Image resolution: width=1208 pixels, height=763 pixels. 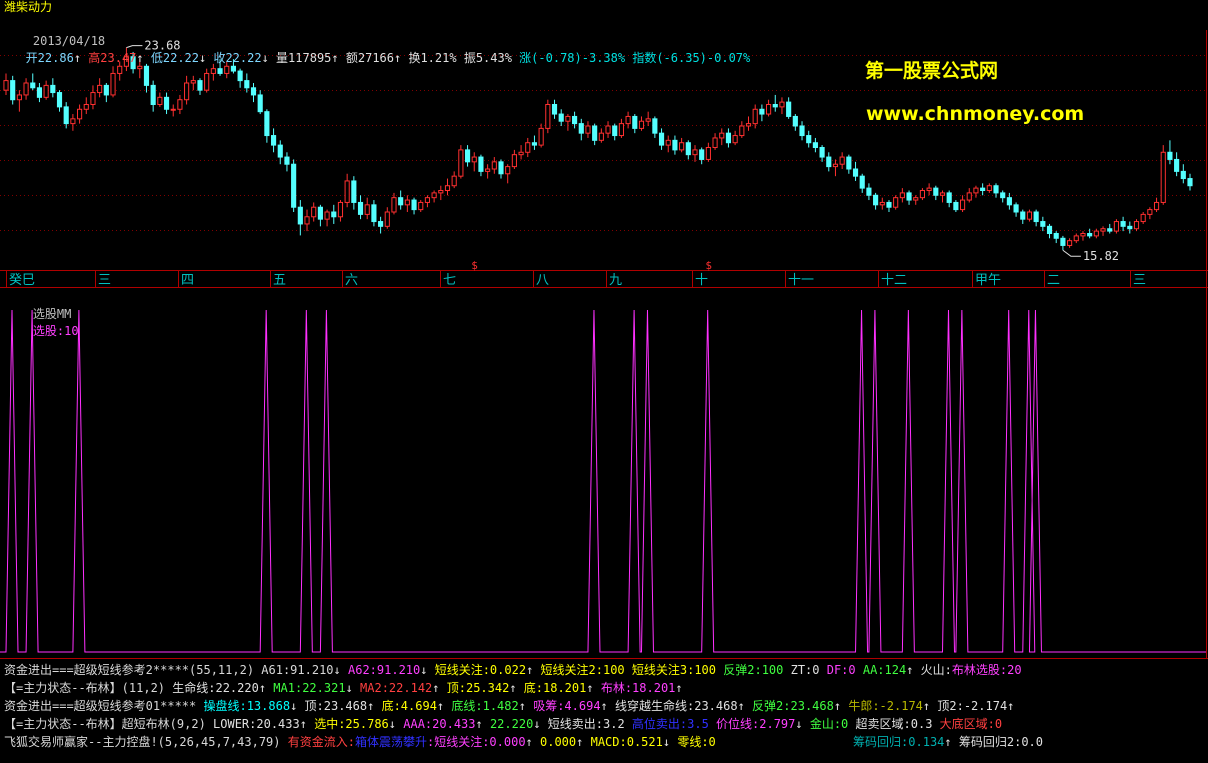 What do you see at coordinates (579, 670) in the screenshot?
I see `readout-value: 短线关注2:100` at bounding box center [579, 670].